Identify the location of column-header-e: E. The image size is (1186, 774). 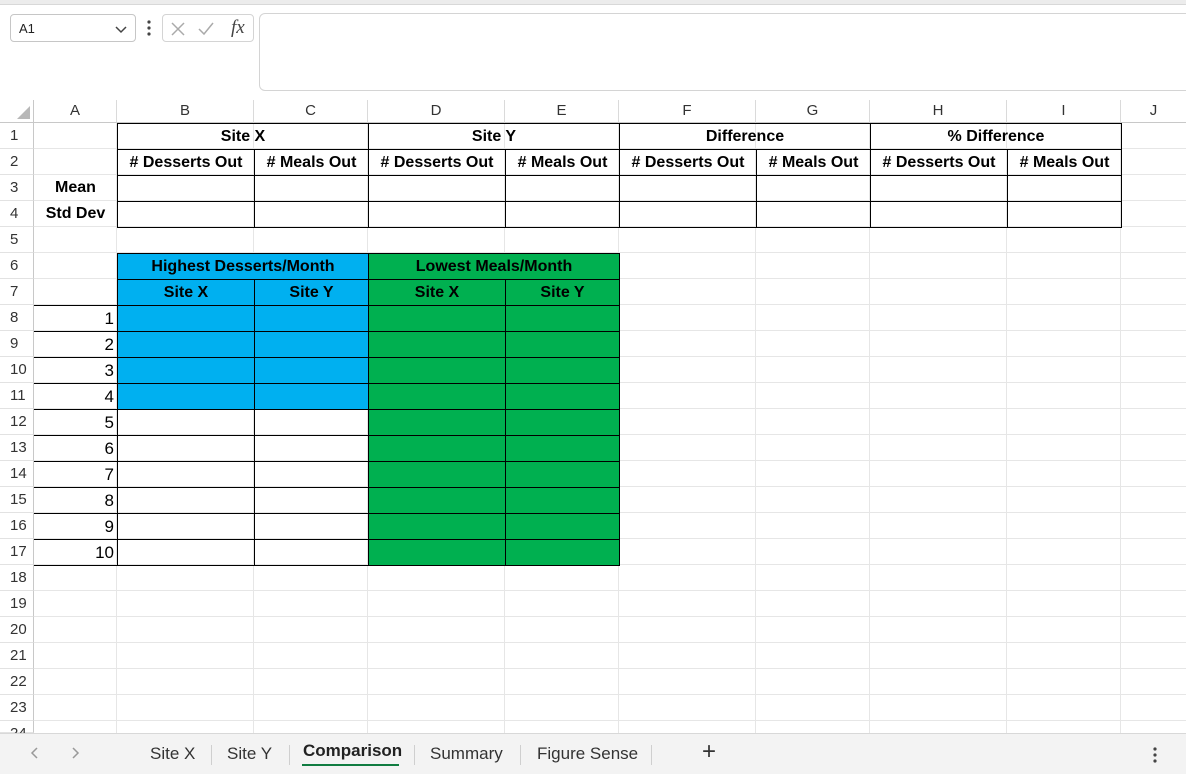
(562, 111).